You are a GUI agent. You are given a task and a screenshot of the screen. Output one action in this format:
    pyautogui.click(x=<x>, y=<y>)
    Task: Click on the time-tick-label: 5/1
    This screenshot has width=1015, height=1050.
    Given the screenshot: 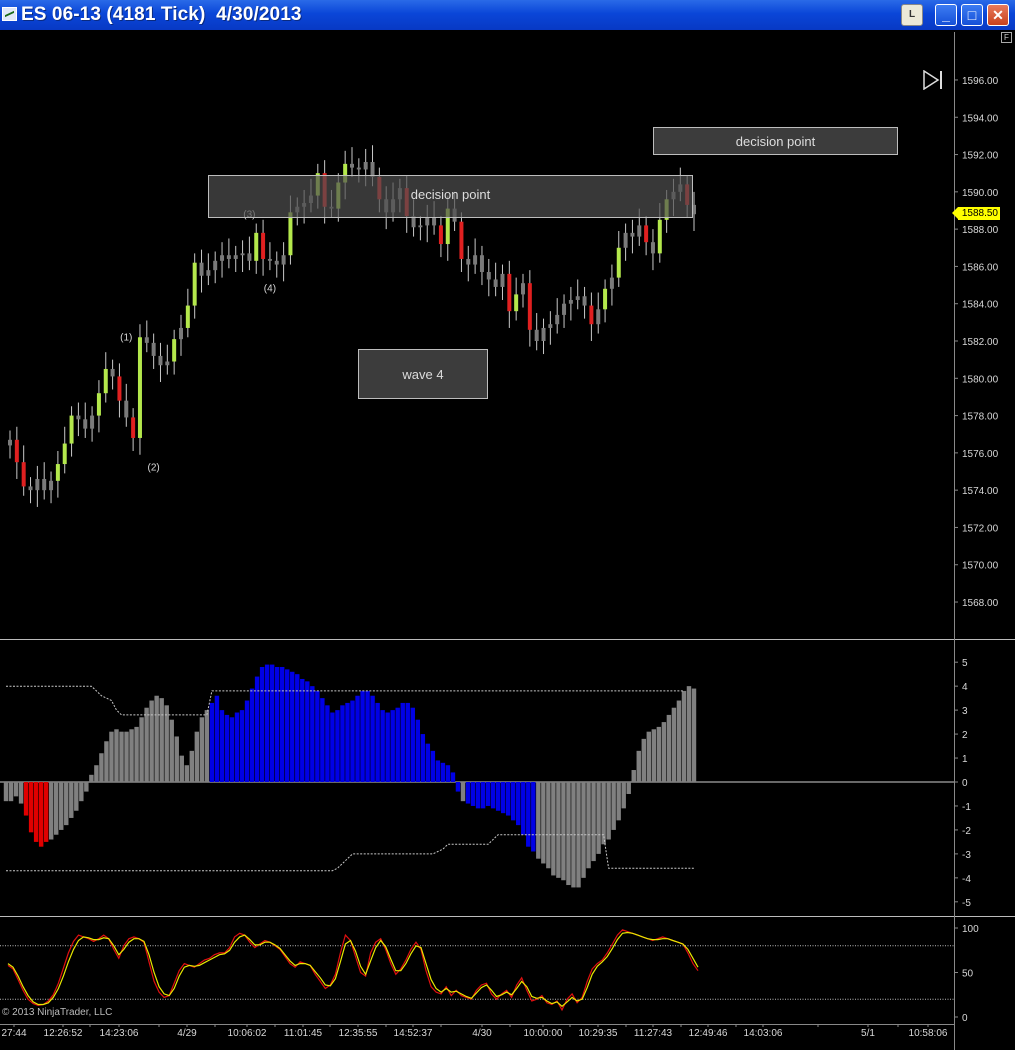 What is the action you would take?
    pyautogui.click(x=868, y=1033)
    